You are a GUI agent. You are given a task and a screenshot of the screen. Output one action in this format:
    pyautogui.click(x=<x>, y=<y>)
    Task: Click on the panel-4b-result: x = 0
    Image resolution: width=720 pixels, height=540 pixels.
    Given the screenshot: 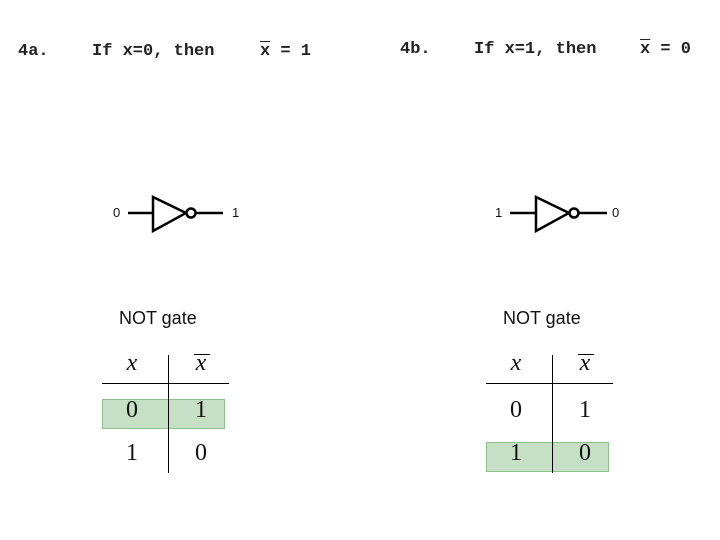 What is the action you would take?
    pyautogui.click(x=666, y=49)
    